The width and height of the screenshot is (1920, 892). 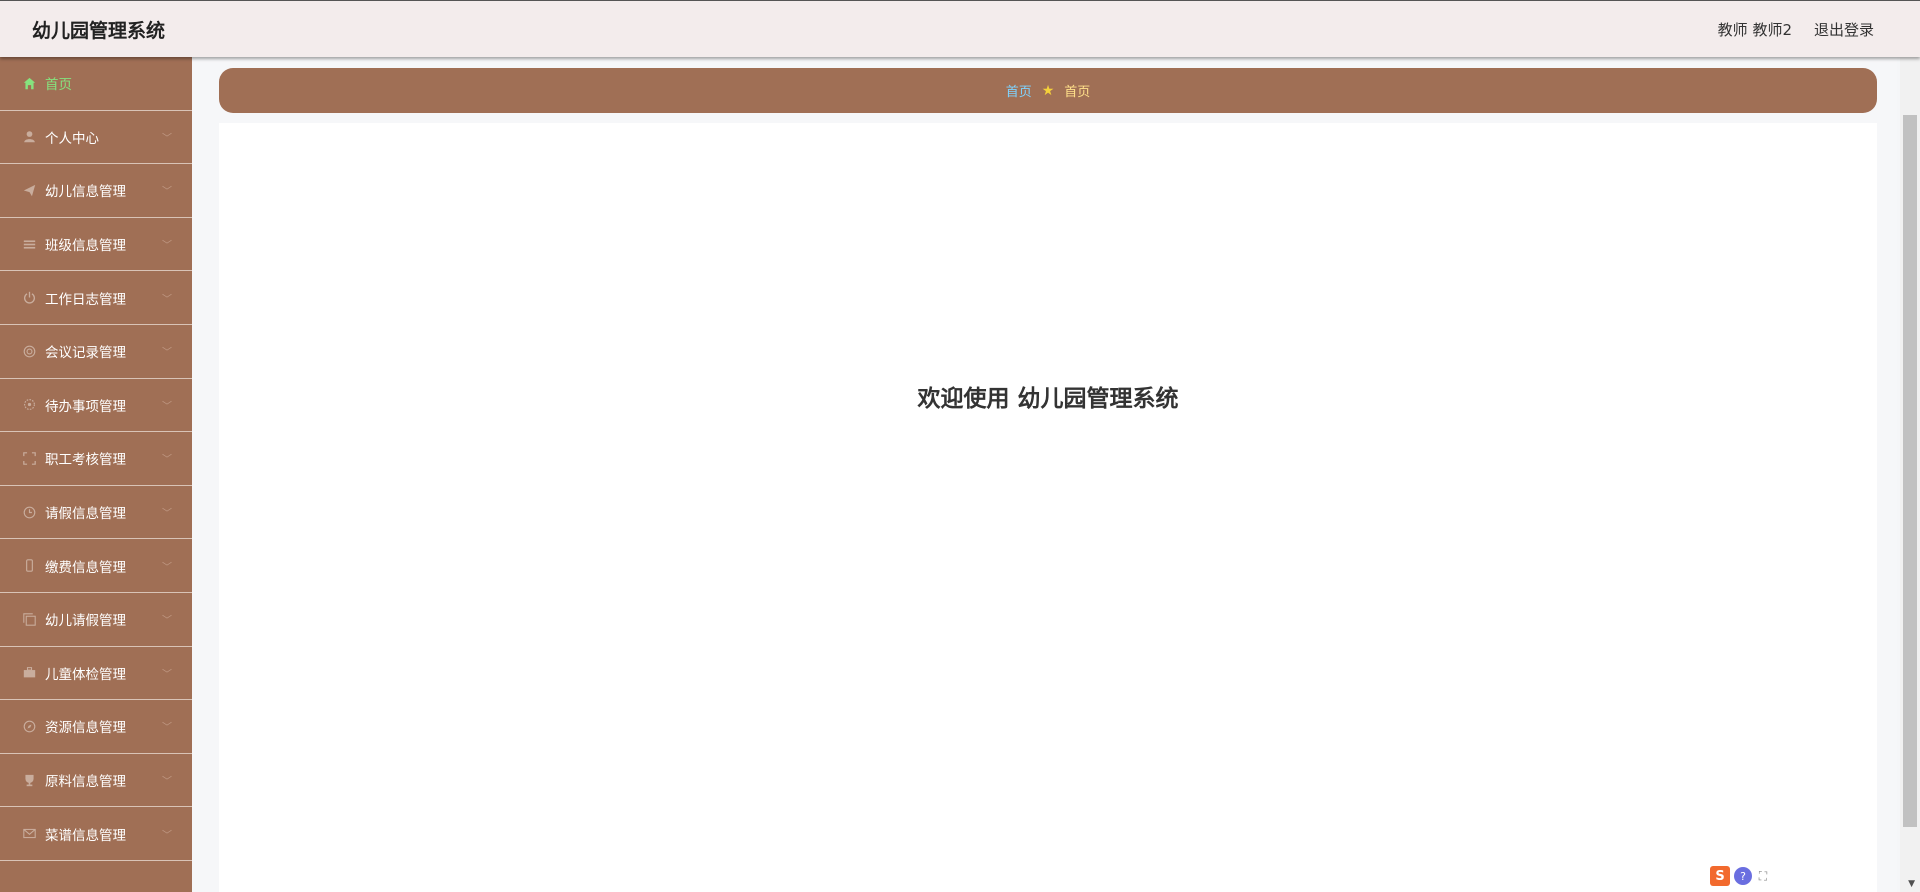 I want to click on sidebar-item-child-info: 幼儿信息管理 ﹀, so click(x=96, y=191).